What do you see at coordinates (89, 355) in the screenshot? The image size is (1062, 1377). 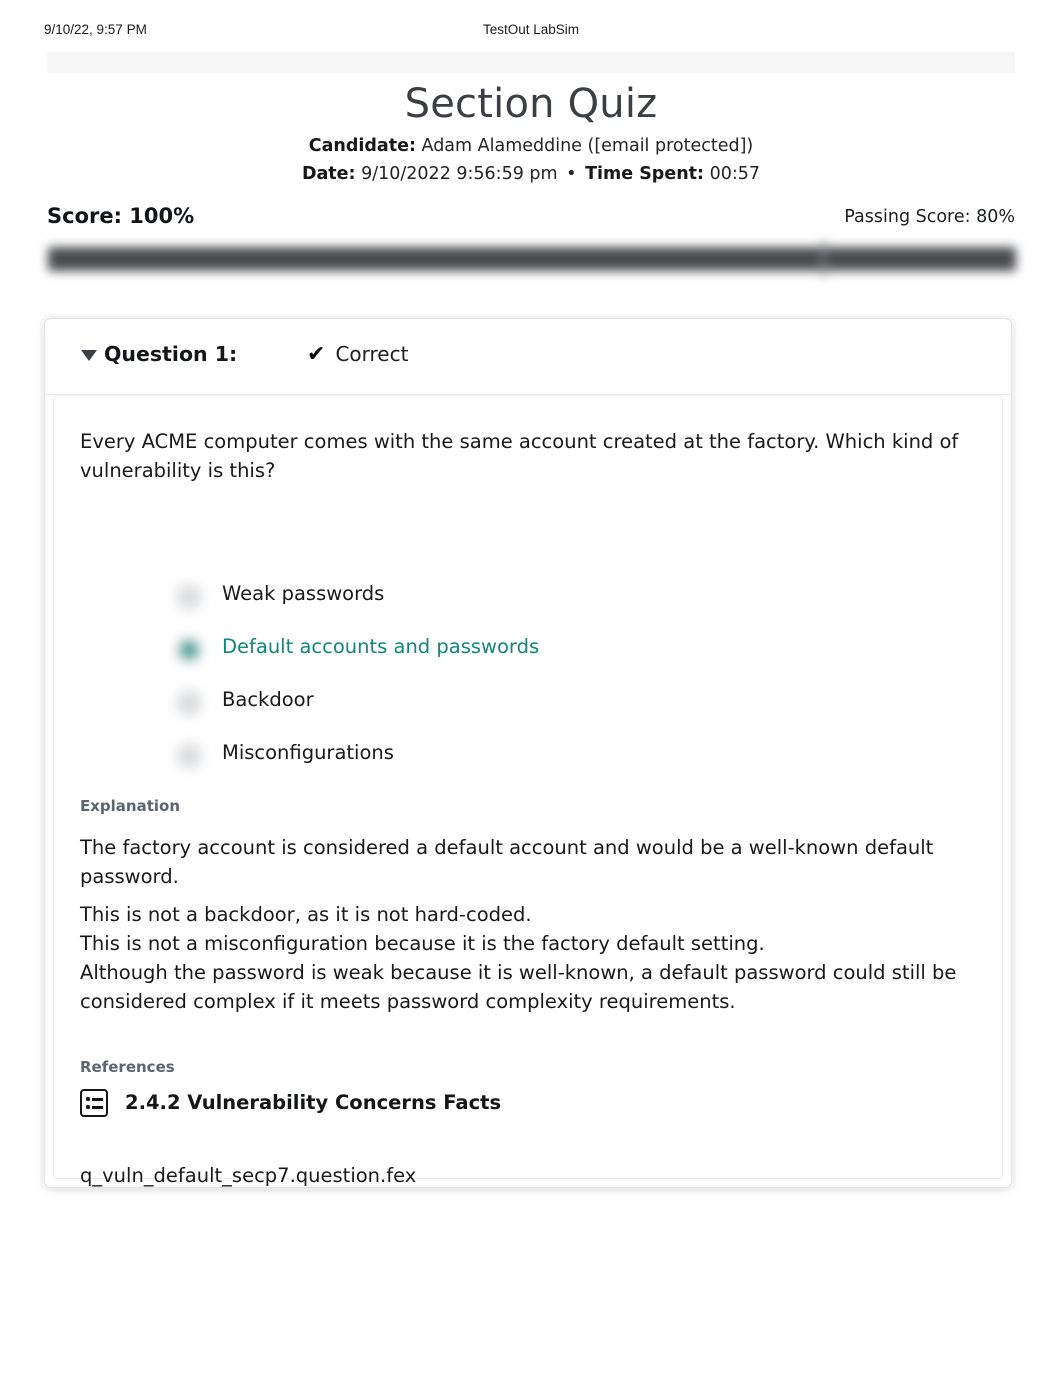 I see `chevron-down-icon` at bounding box center [89, 355].